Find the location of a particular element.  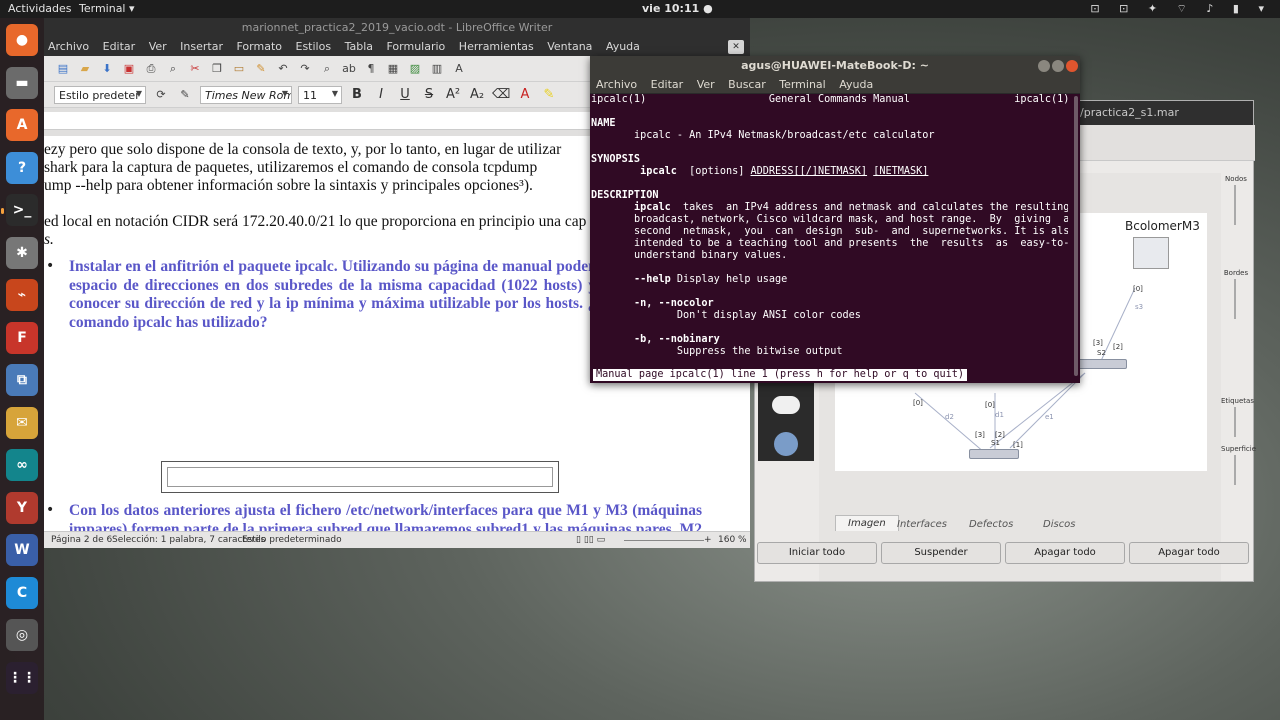

insert-image-icon: ▨ is located at coordinates (415, 69).